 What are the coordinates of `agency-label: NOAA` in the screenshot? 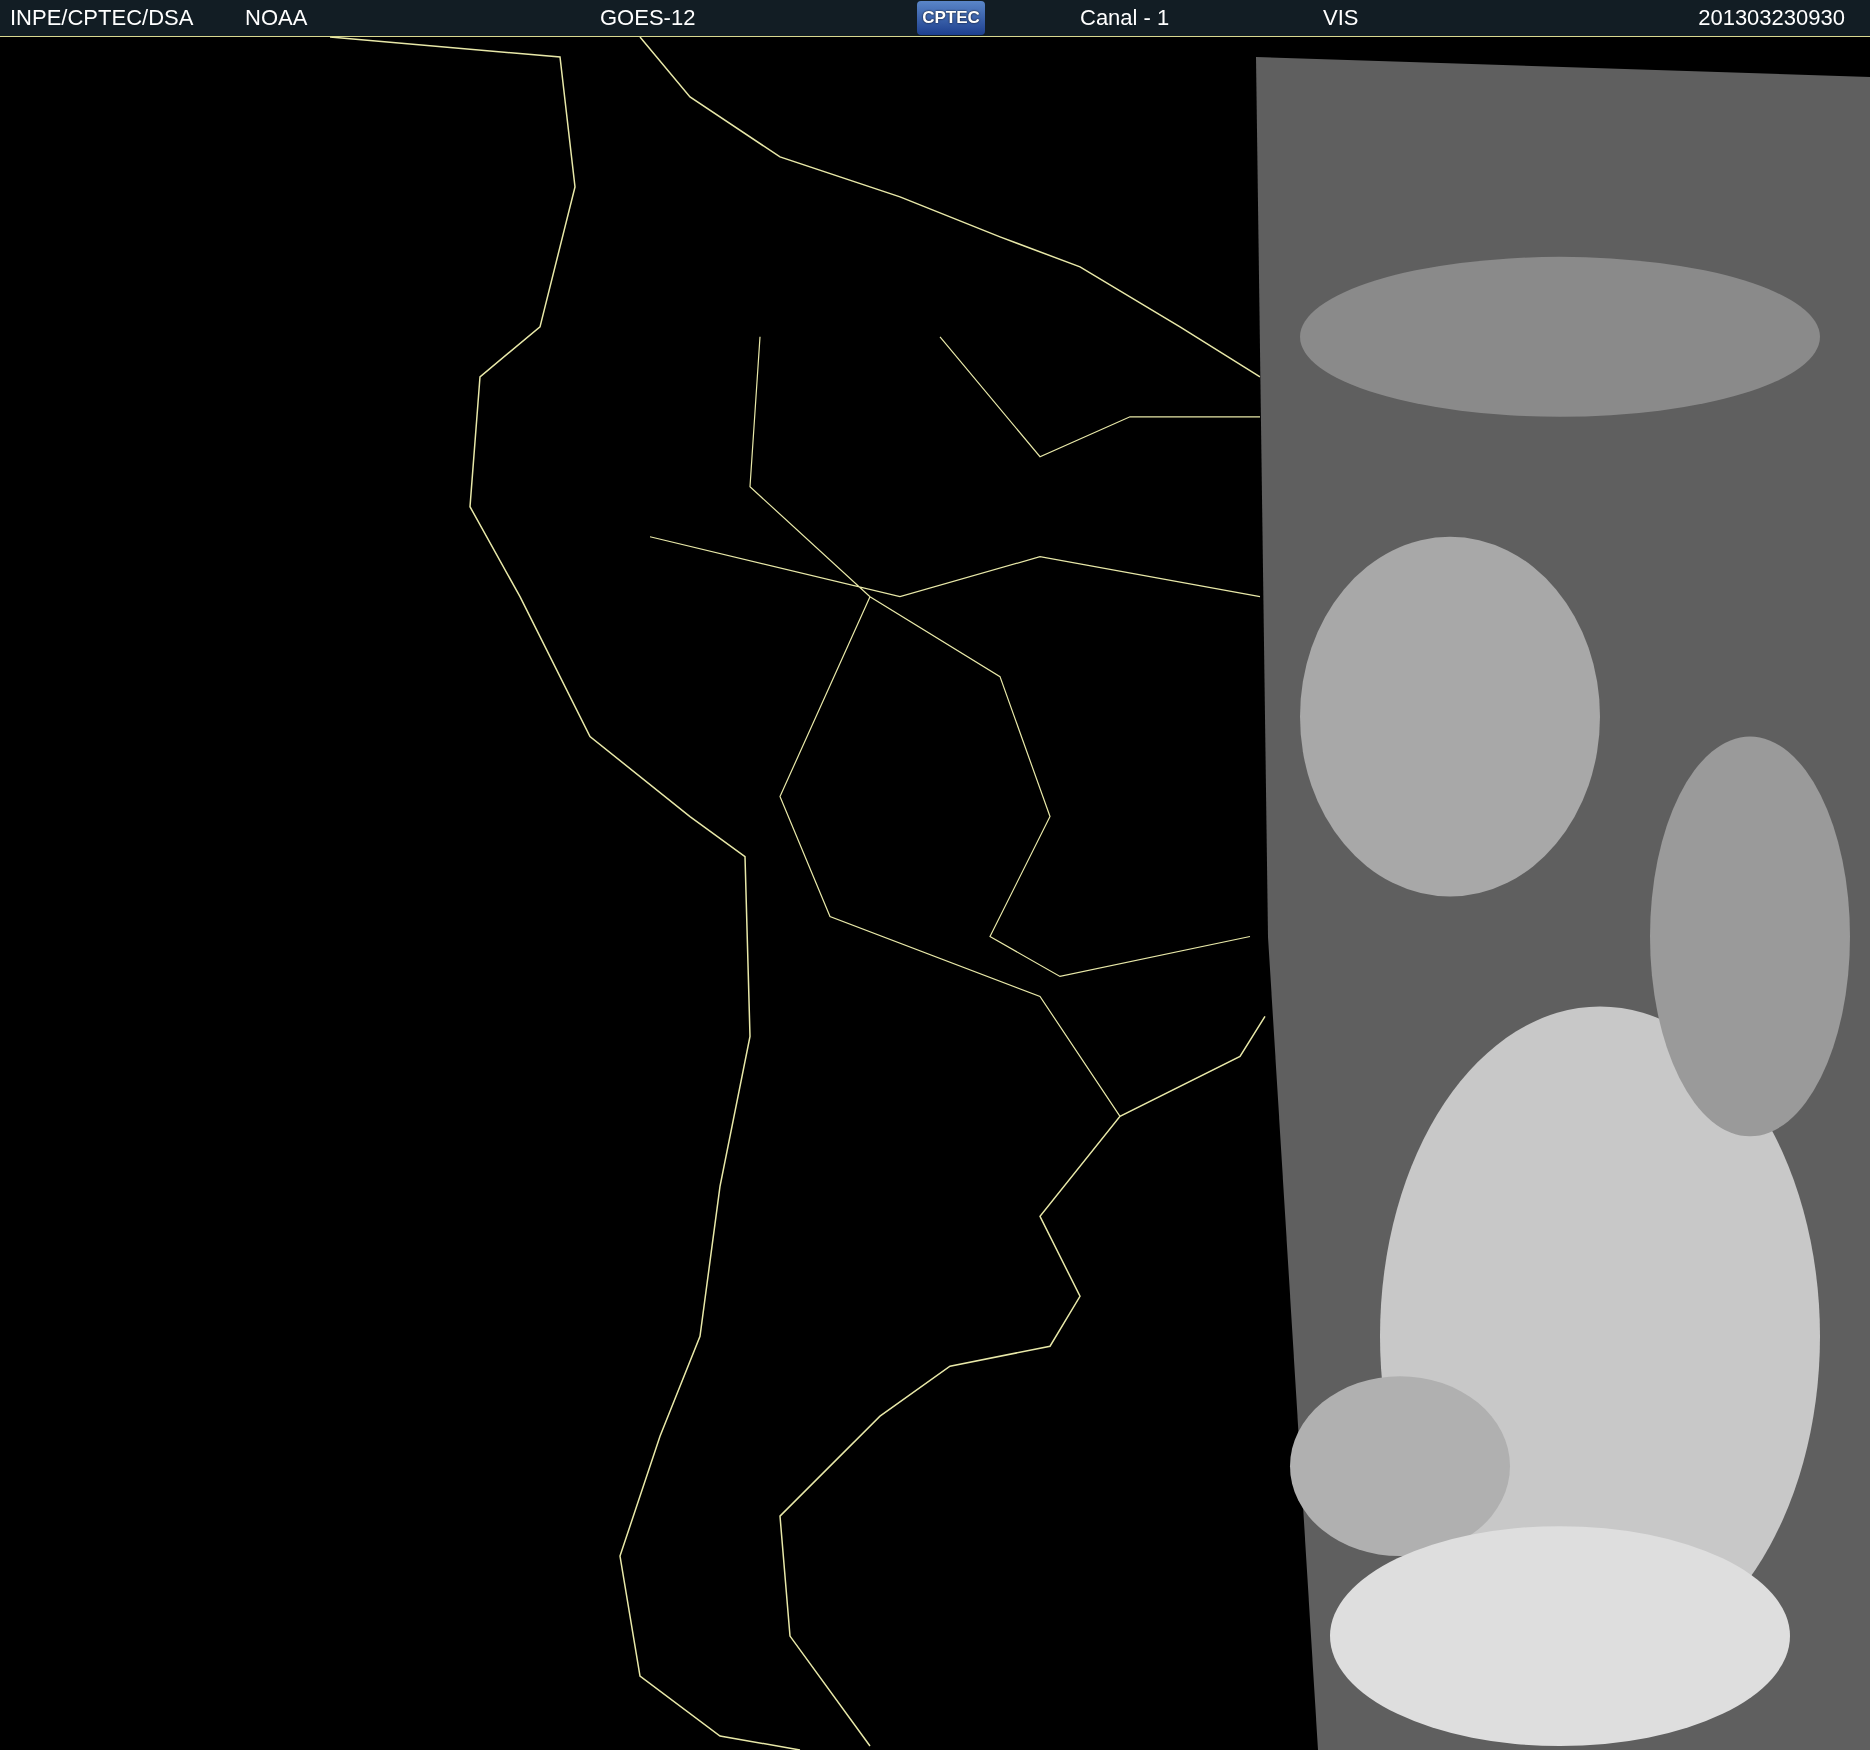 It's located at (276, 18).